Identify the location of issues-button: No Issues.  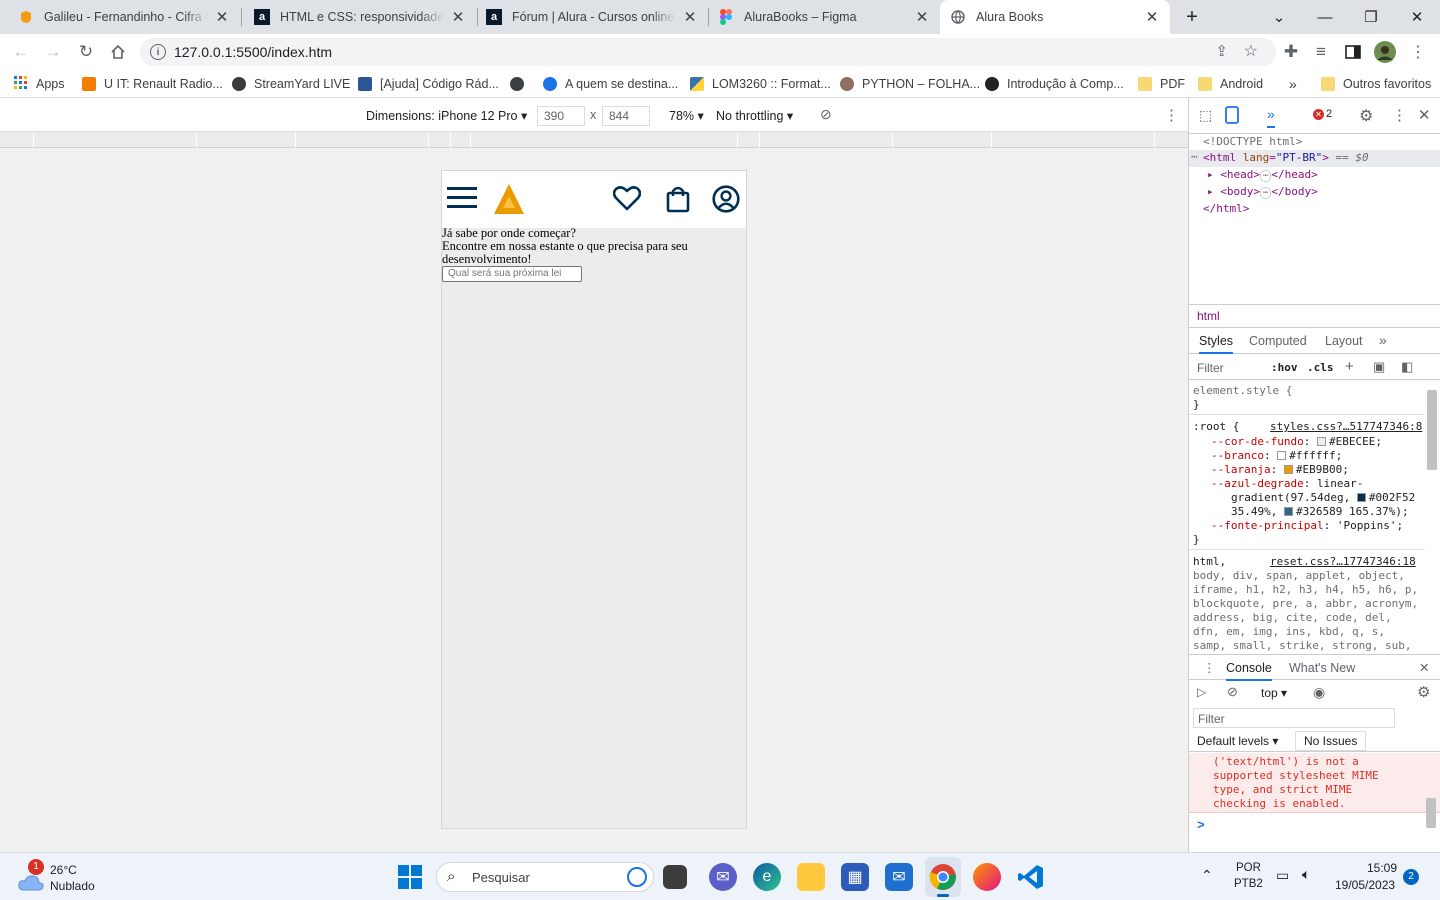
(1331, 741).